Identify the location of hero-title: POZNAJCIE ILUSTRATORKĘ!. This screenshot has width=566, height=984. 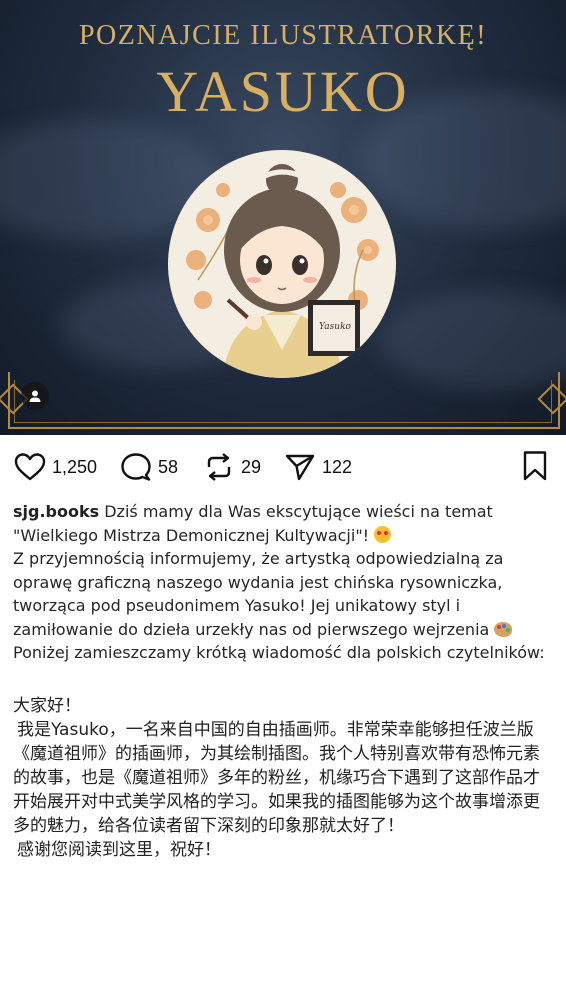
(283, 35).